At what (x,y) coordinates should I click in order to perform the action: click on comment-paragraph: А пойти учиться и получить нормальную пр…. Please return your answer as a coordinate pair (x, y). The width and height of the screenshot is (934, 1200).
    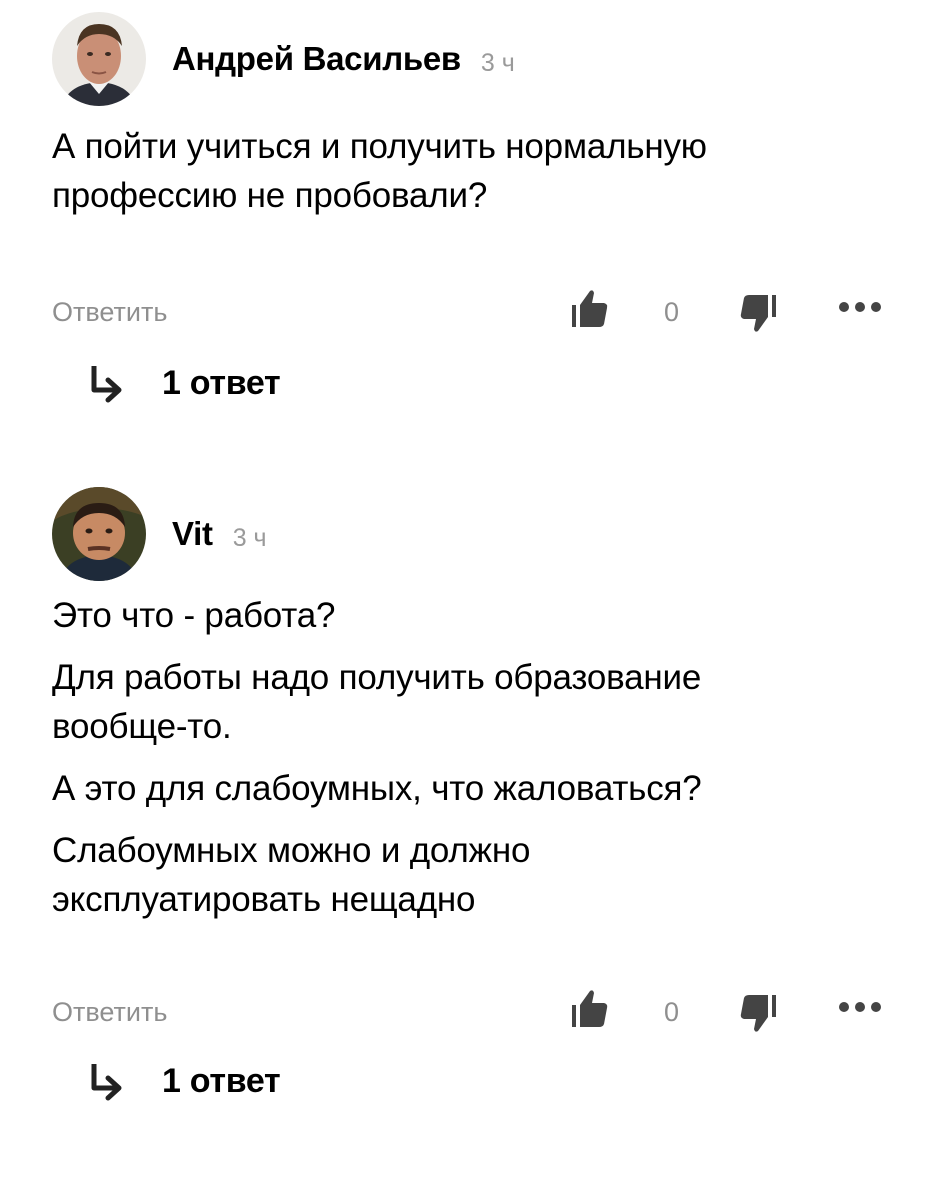
    Looking at the image, I should click on (472, 171).